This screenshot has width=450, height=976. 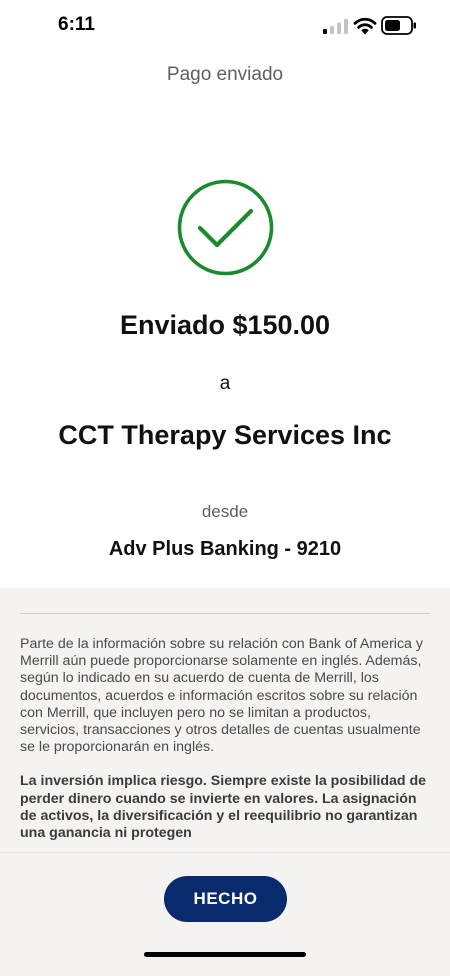 What do you see at coordinates (365, 26) in the screenshot?
I see `wifi-icon` at bounding box center [365, 26].